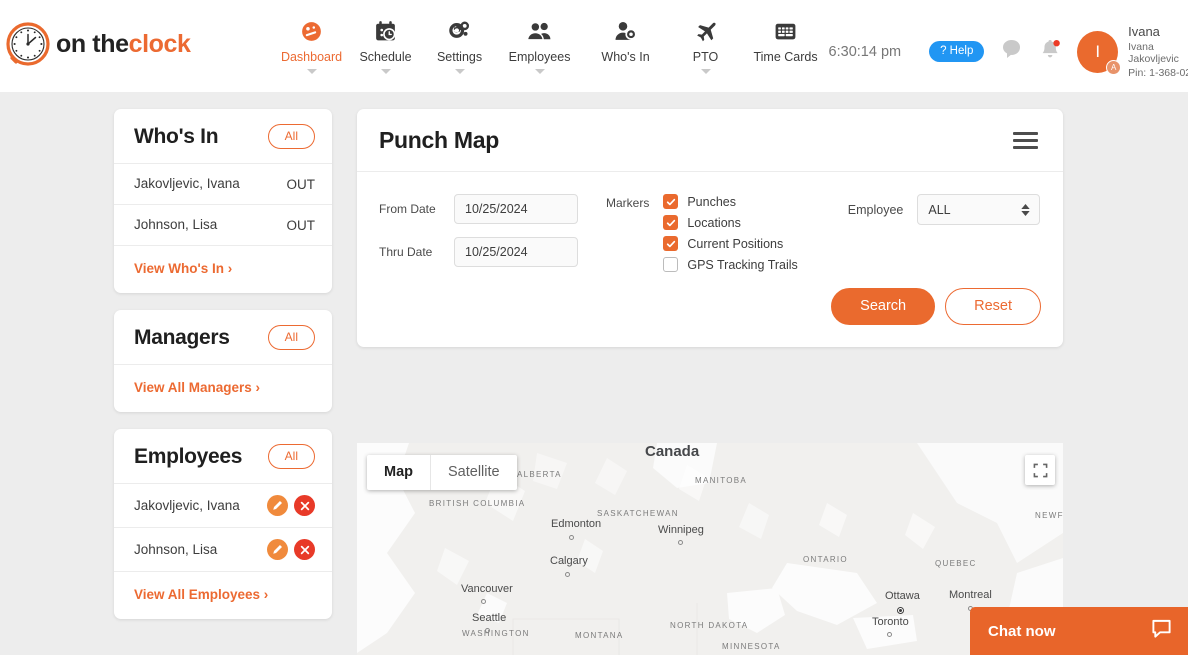 This screenshot has height=655, width=1188. What do you see at coordinates (223, 550) in the screenshot?
I see `list-item: Johnson, Lisa` at bounding box center [223, 550].